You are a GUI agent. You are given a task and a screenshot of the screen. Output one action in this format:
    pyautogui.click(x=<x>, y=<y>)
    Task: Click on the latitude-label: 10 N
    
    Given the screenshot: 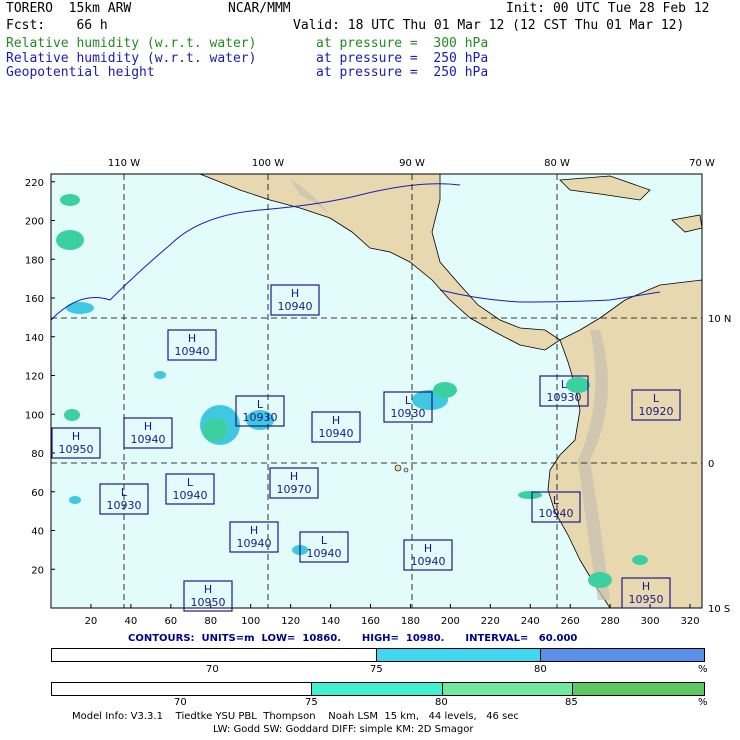 What is the action you would take?
    pyautogui.click(x=719, y=319)
    